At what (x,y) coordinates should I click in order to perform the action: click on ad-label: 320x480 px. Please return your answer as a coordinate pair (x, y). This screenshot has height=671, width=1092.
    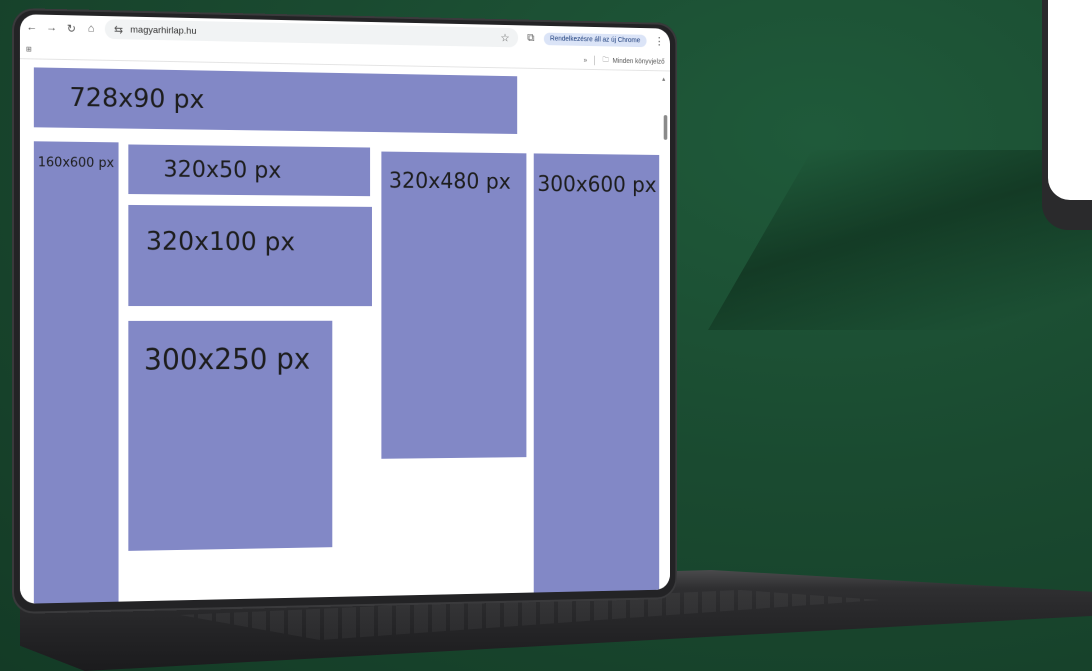
    Looking at the image, I should click on (449, 182).